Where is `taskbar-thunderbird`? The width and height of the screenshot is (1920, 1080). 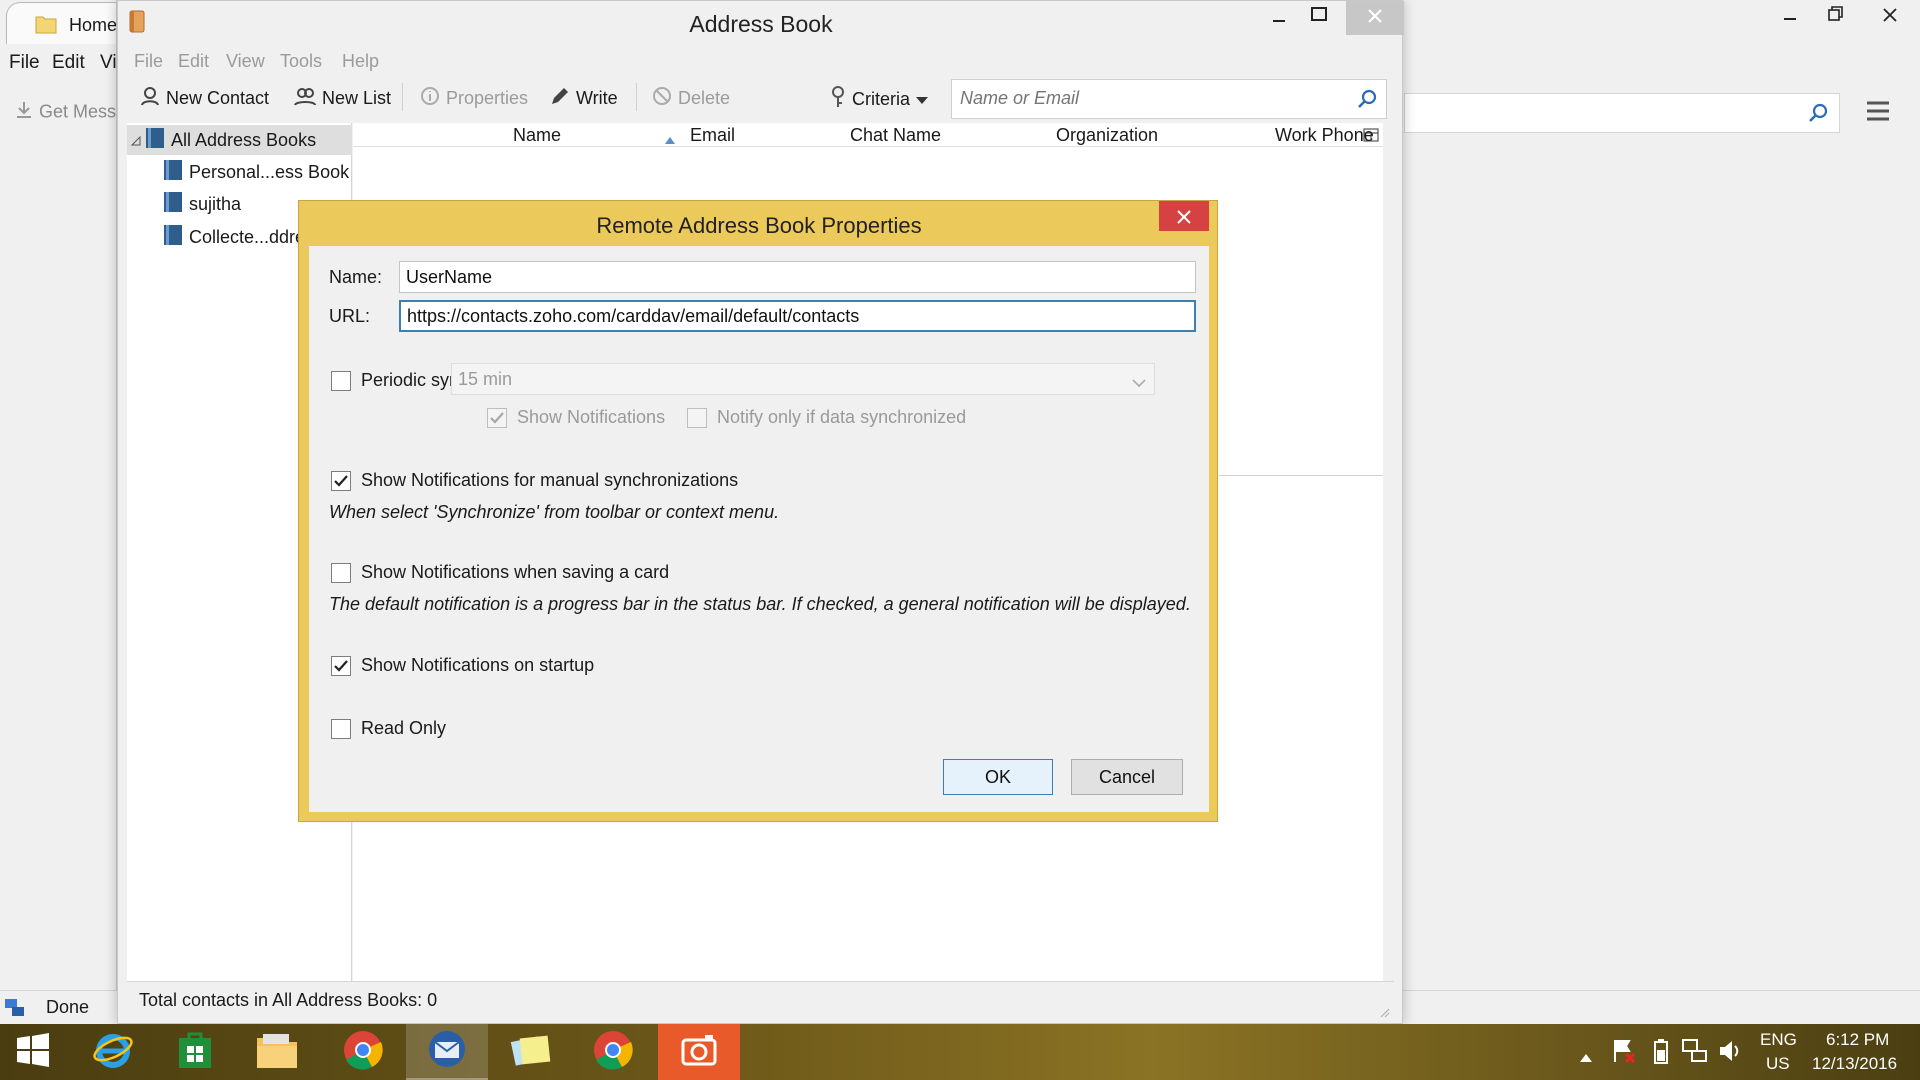 taskbar-thunderbird is located at coordinates (447, 1052).